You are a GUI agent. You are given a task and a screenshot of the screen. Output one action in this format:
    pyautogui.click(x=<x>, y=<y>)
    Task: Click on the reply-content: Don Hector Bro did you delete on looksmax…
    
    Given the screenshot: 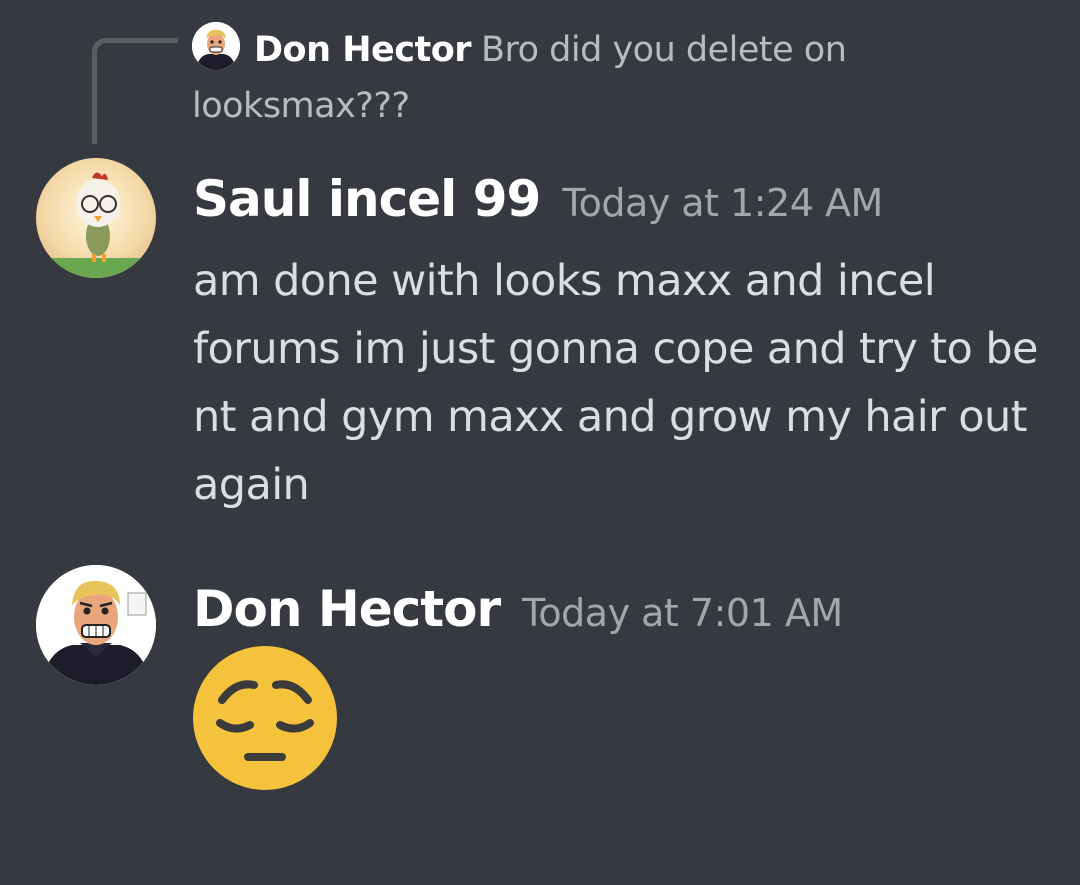 What is the action you would take?
    pyautogui.click(x=572, y=78)
    